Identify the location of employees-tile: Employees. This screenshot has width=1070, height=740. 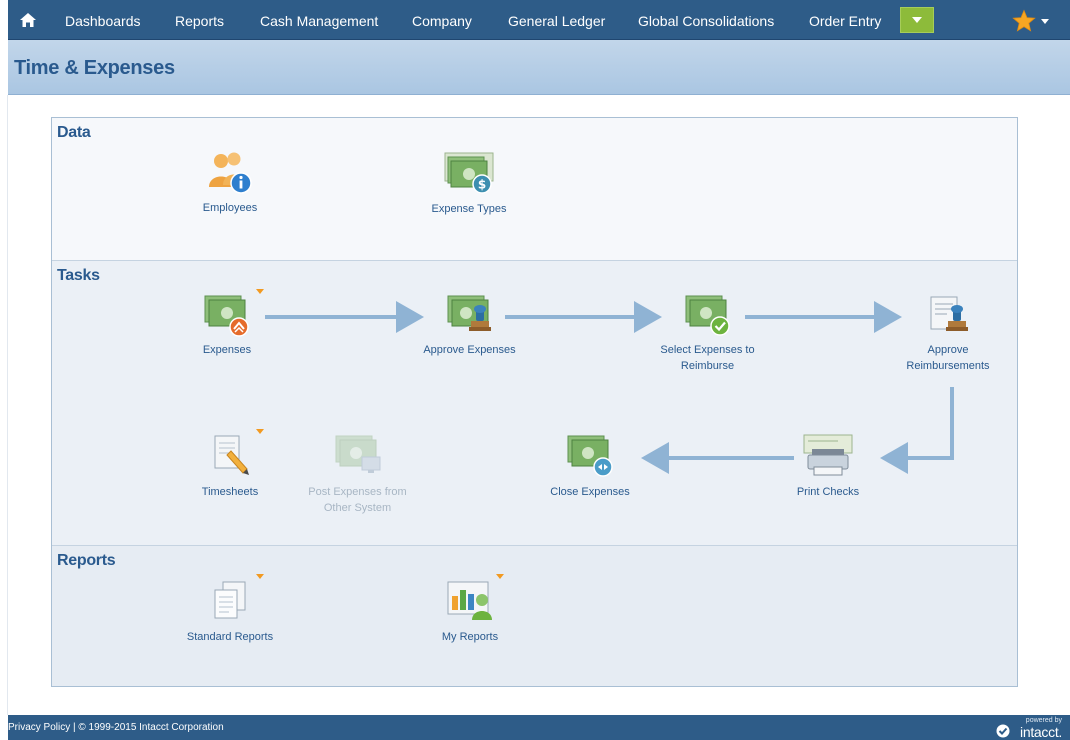
(230, 183).